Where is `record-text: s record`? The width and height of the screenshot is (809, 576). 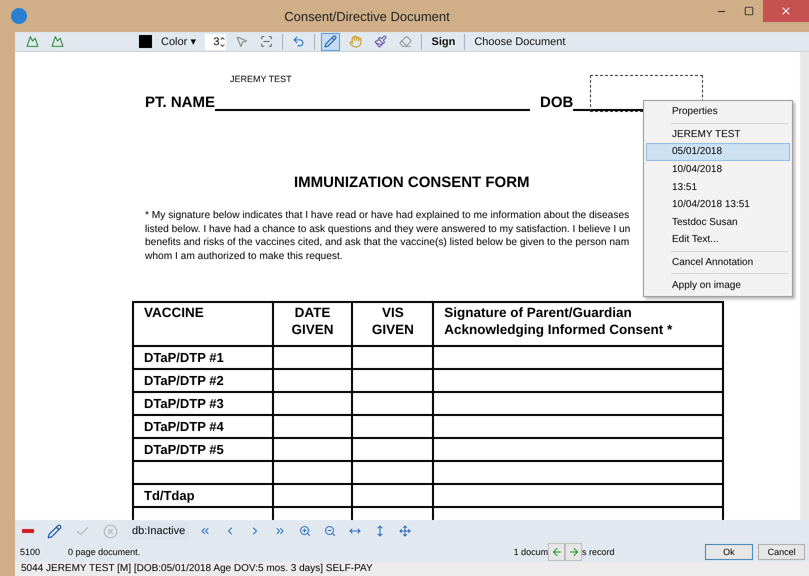 record-text: s record is located at coordinates (598, 552).